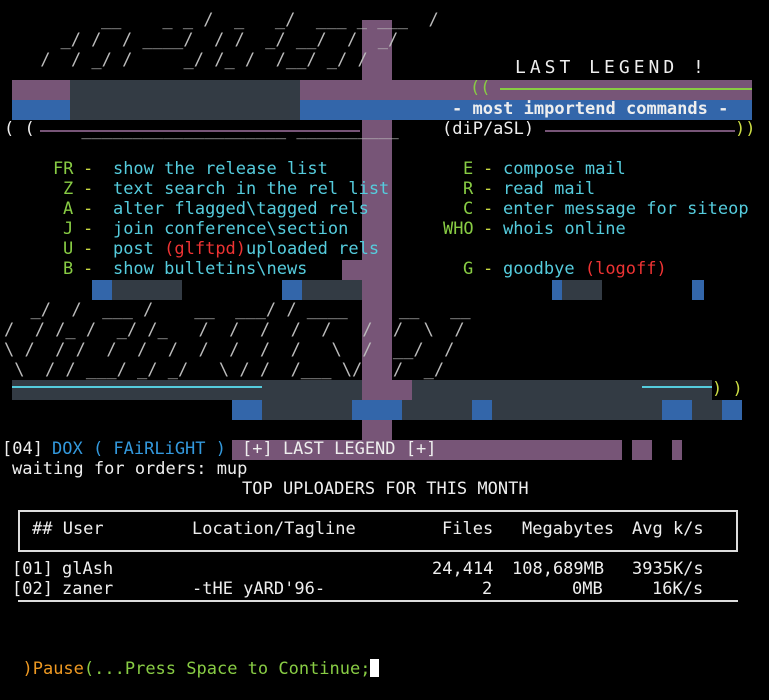  I want to click on divider-line-right, so click(640, 131).